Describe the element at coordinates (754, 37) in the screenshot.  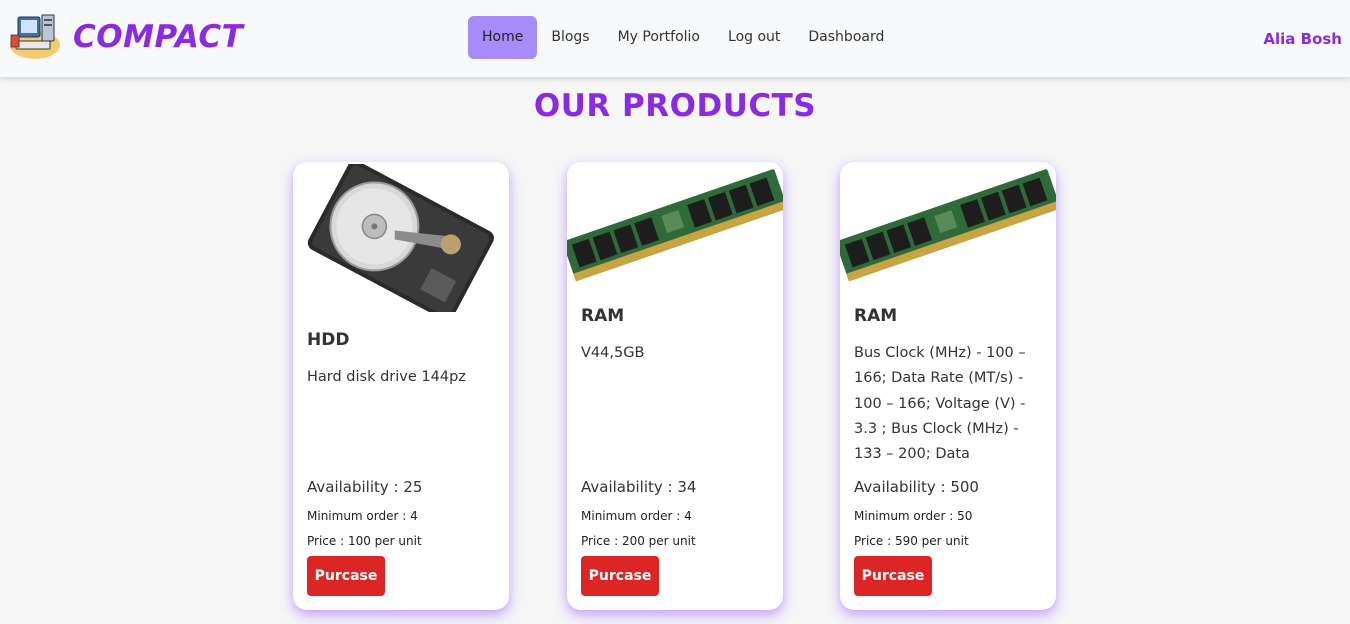
I see `nav-log-out: Log out` at that location.